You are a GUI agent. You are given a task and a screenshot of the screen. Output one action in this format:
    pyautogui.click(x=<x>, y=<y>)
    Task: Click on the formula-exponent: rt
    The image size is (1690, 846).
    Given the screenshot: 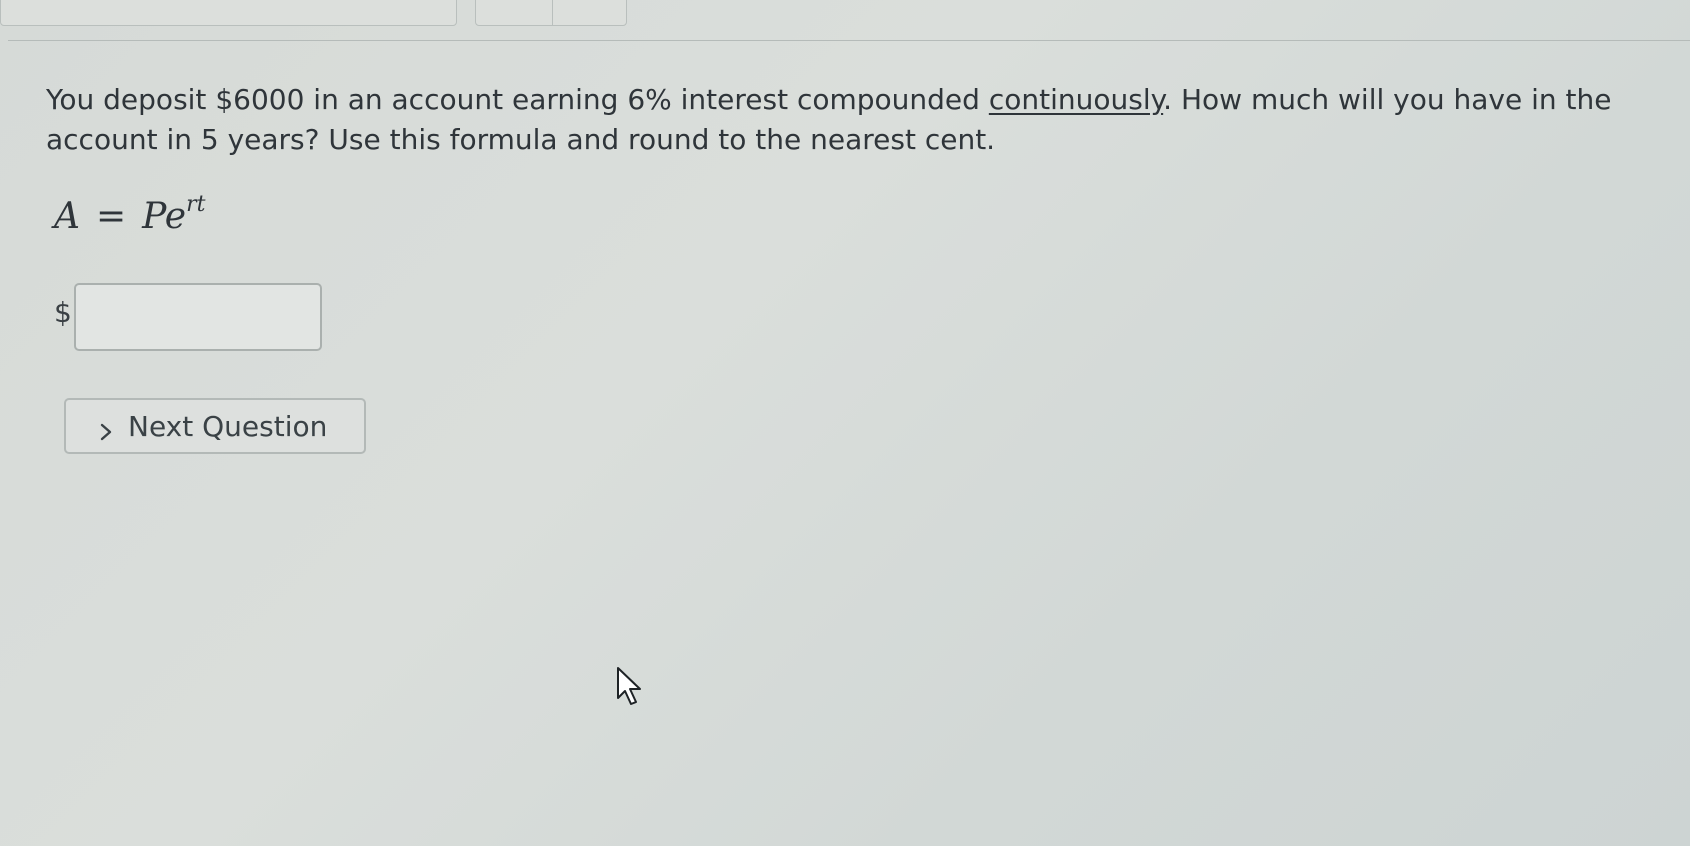 What is the action you would take?
    pyautogui.click(x=196, y=204)
    